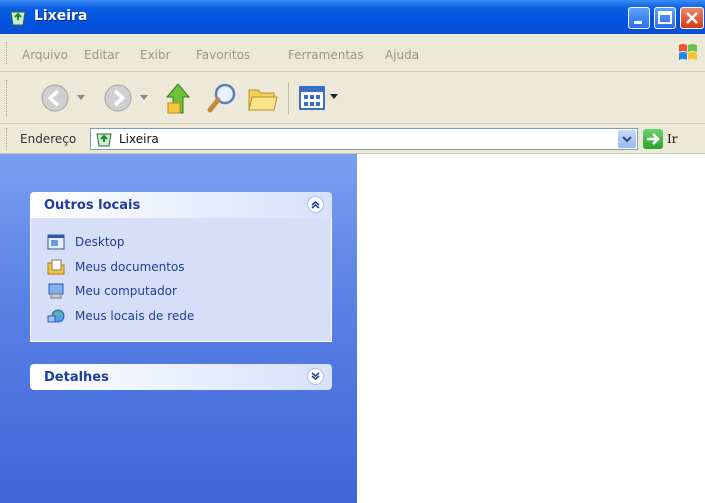 The image size is (705, 503). I want to click on collapse-button, so click(315, 204).